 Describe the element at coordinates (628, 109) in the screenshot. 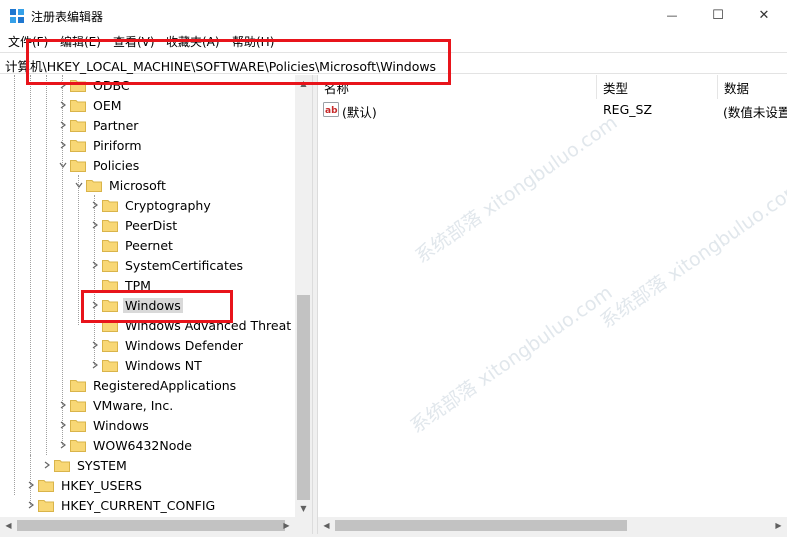

I see `value-type: REG_SZ` at that location.